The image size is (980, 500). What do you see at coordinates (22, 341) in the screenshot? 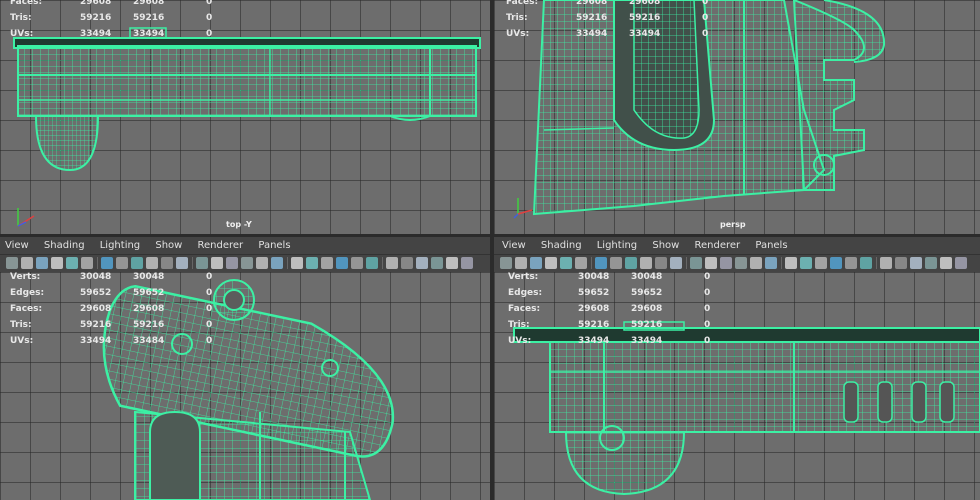
I see `stat-label: UVs:` at bounding box center [22, 341].